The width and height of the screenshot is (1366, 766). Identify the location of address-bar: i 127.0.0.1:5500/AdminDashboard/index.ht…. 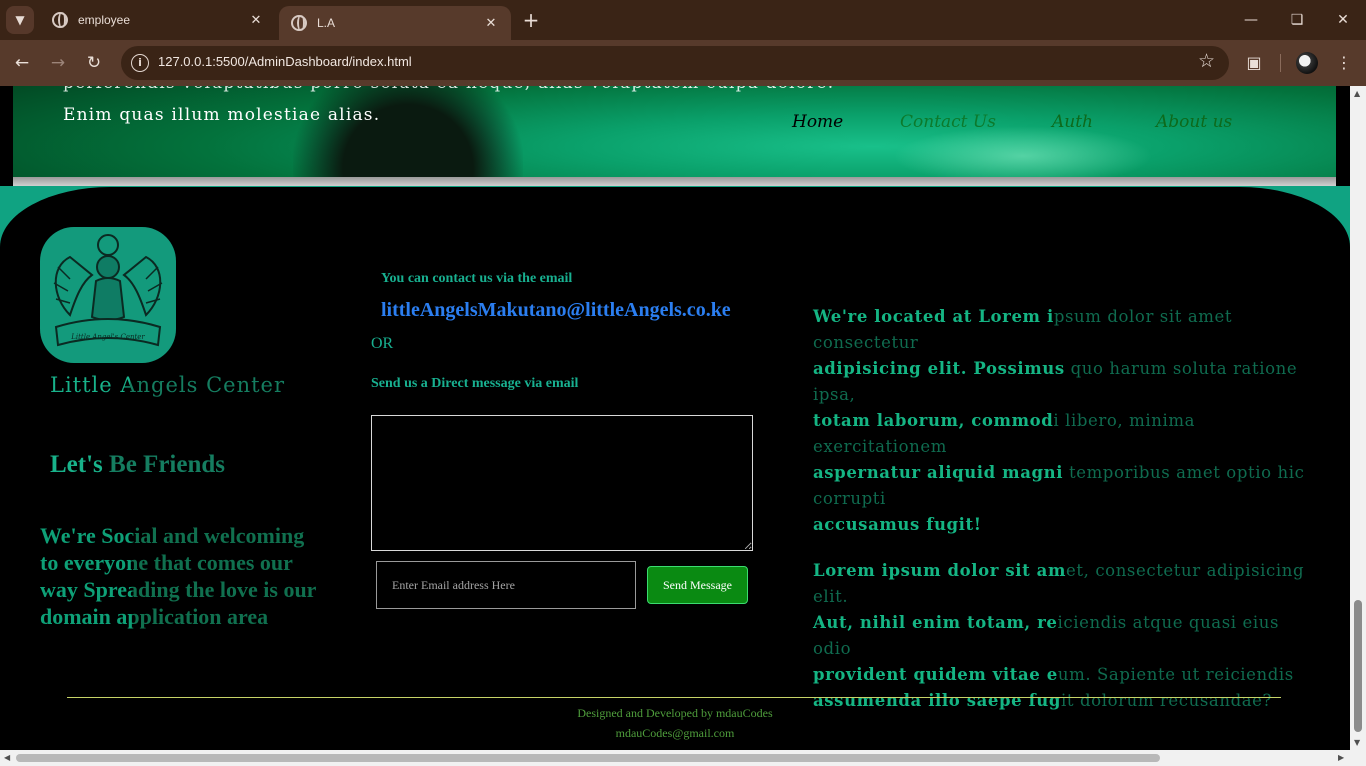
(675, 63).